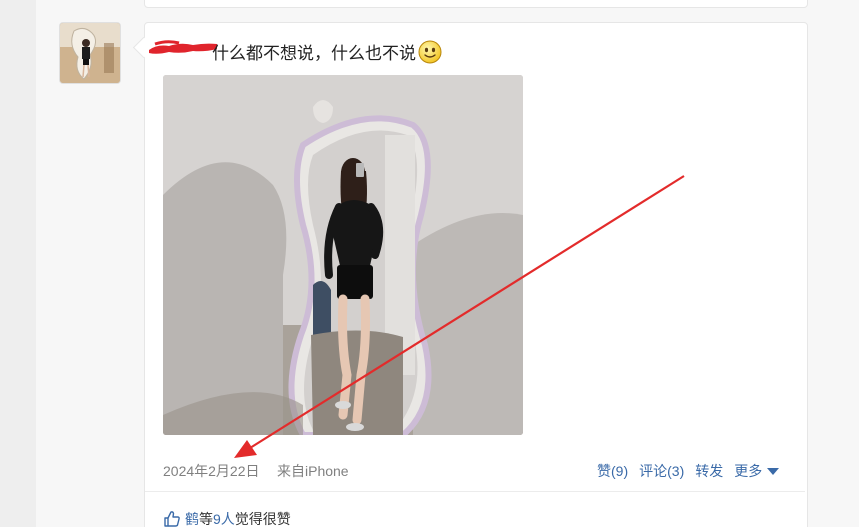 The width and height of the screenshot is (859, 527). What do you see at coordinates (183, 47) in the screenshot?
I see `author-name-redacted` at bounding box center [183, 47].